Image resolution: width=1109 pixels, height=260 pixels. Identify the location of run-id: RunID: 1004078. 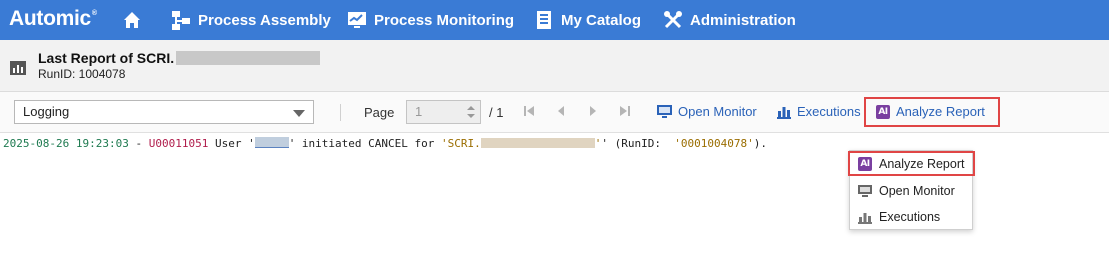
(82, 74).